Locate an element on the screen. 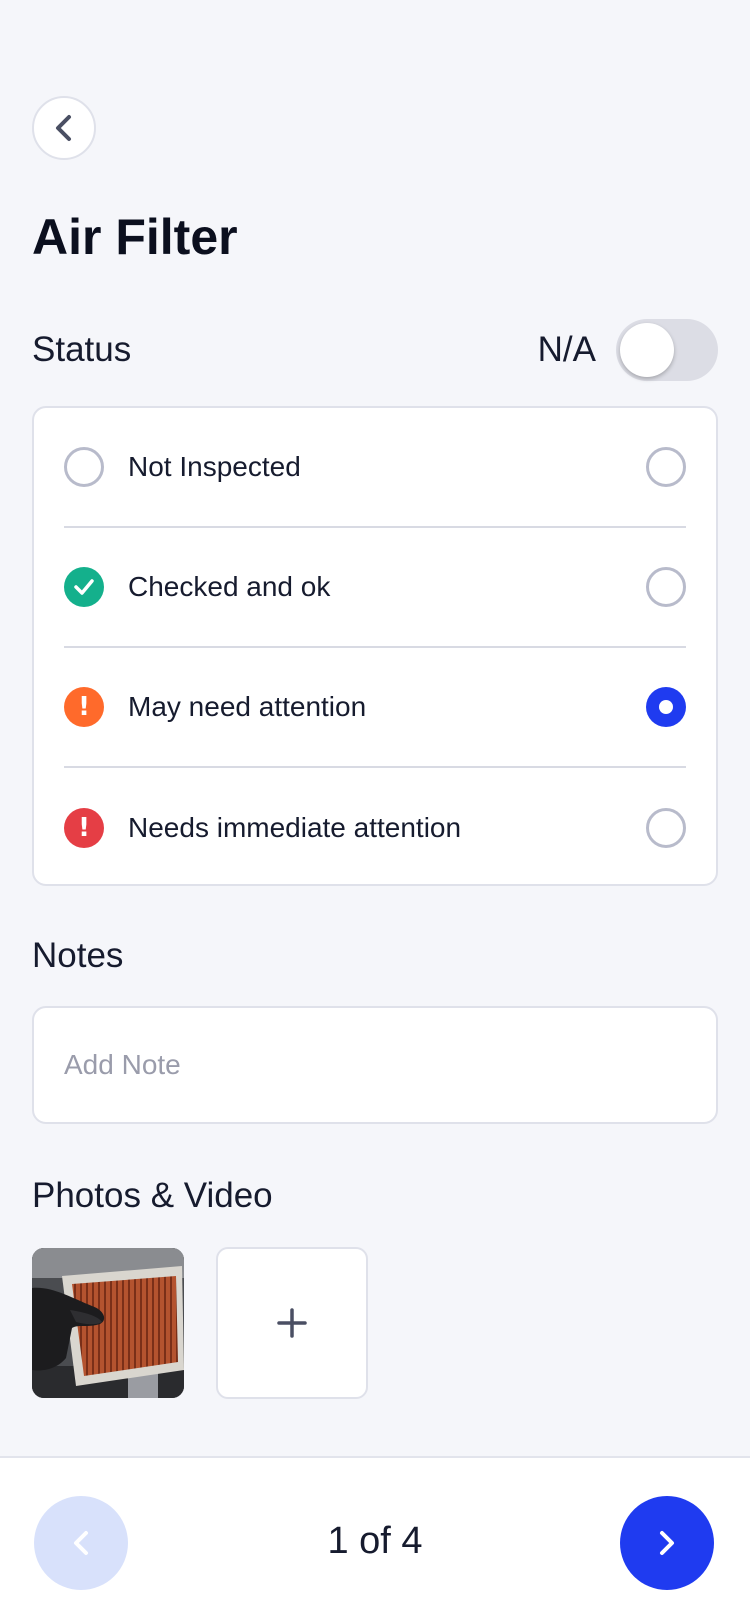 The width and height of the screenshot is (750, 1624). plus-icon is located at coordinates (292, 1323).